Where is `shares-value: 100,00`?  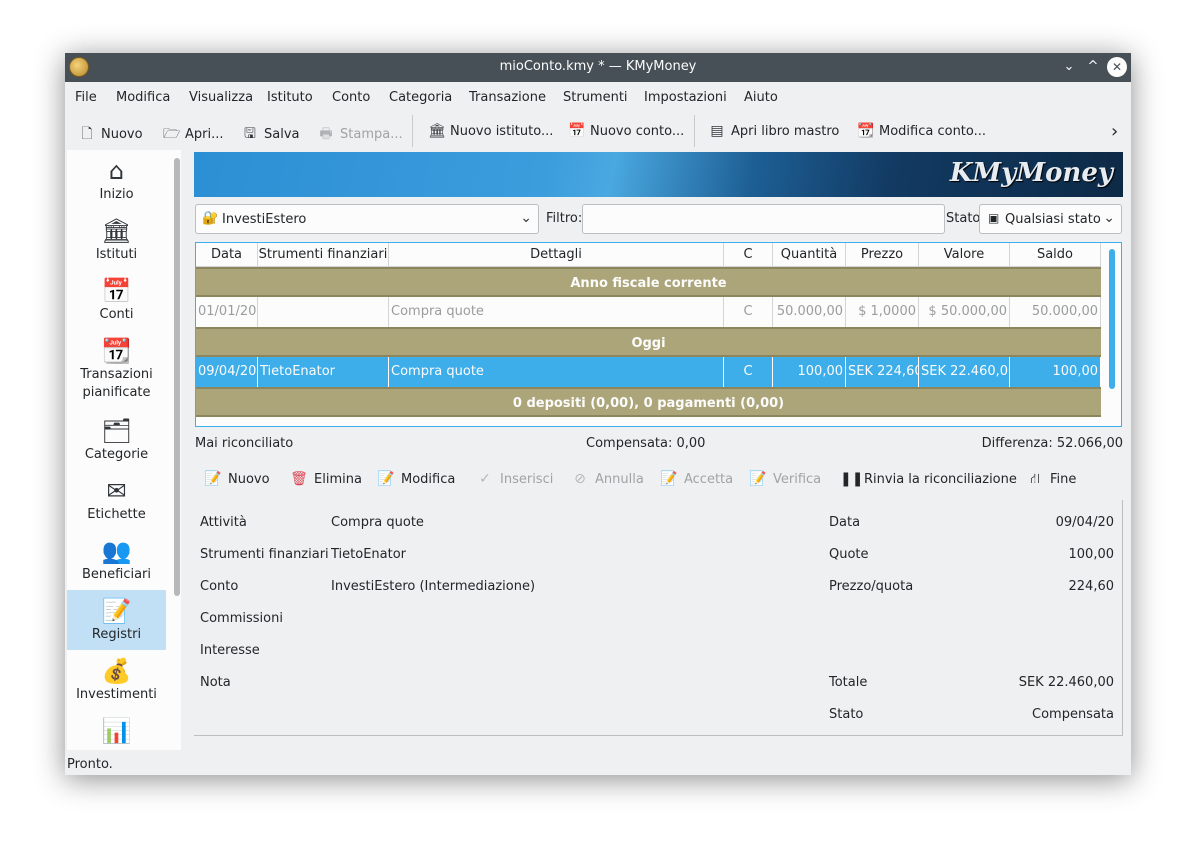 shares-value: 100,00 is located at coordinates (1091, 554).